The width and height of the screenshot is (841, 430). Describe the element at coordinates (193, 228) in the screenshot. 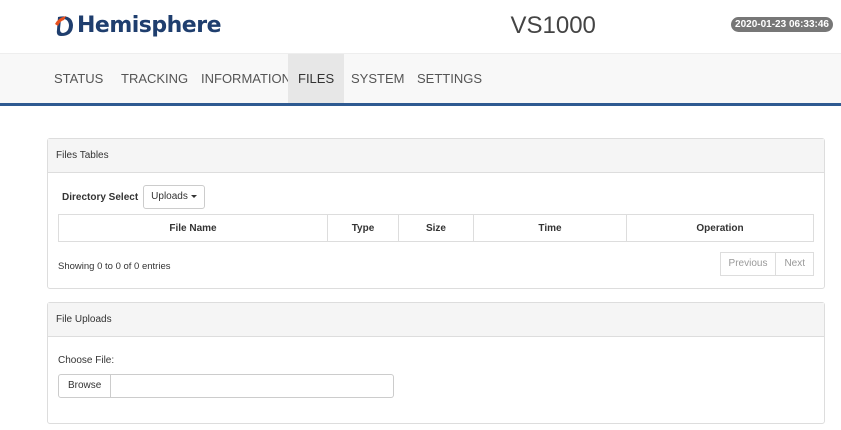

I see `column-file-name: File Name` at that location.